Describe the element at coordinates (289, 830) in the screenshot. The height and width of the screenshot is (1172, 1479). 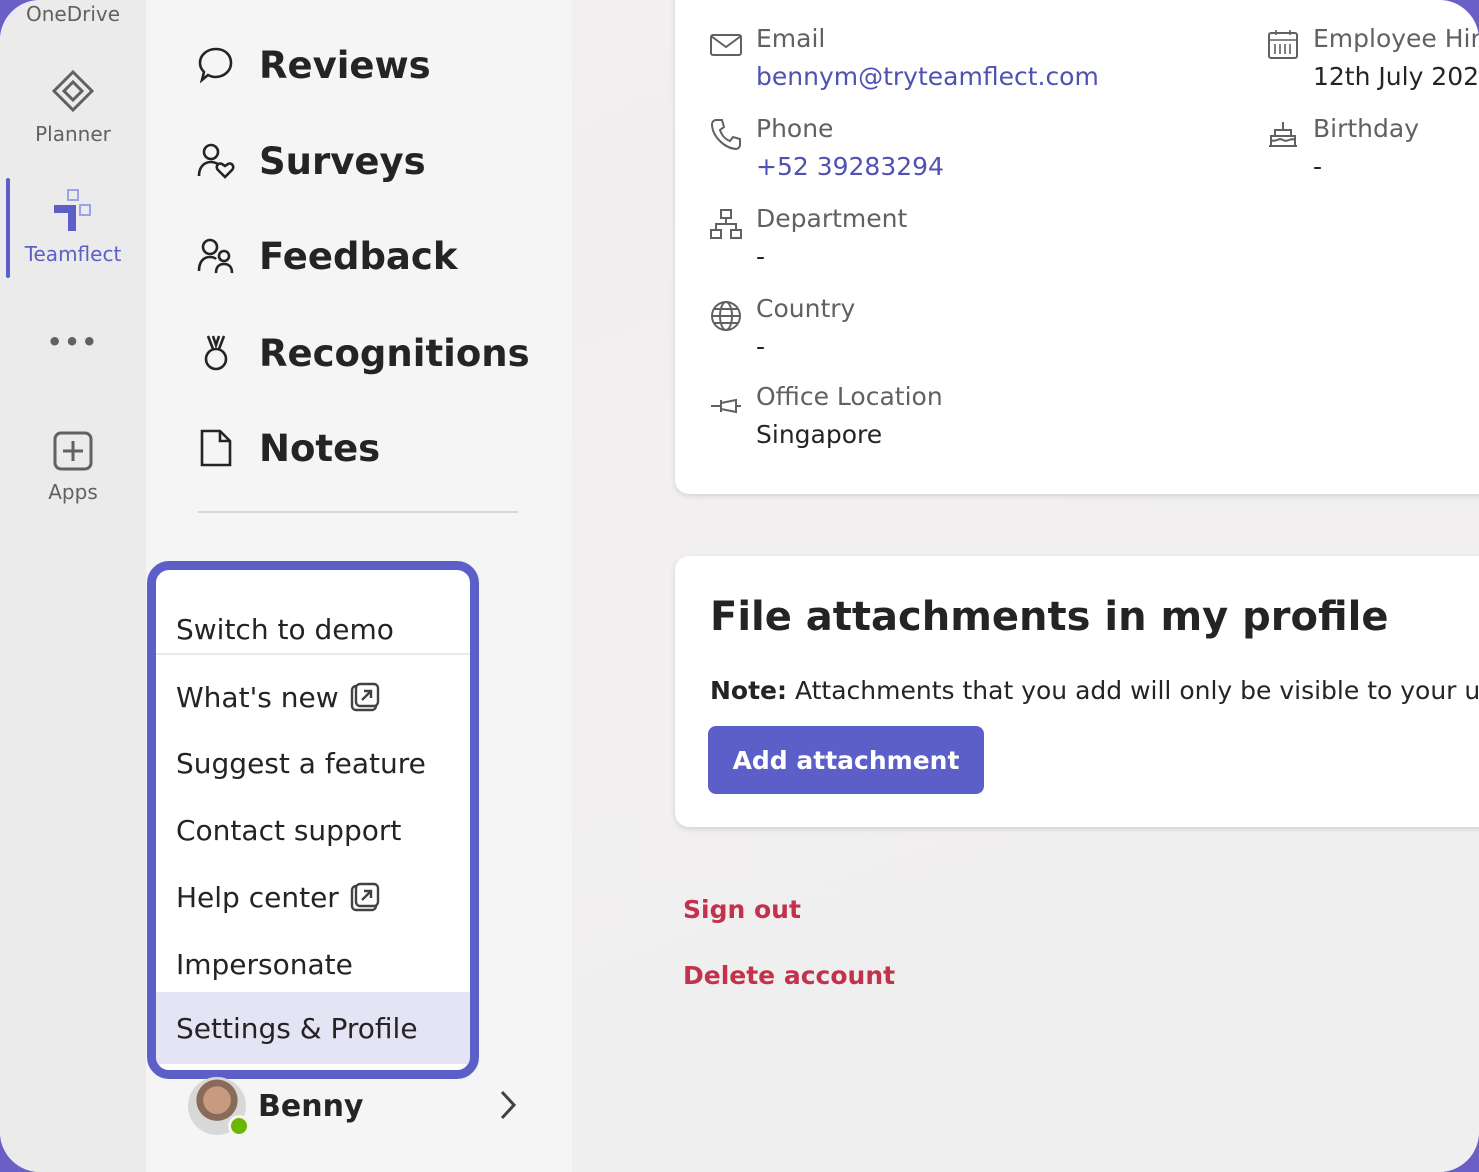
I see `menu-item-label: Contact support` at that location.